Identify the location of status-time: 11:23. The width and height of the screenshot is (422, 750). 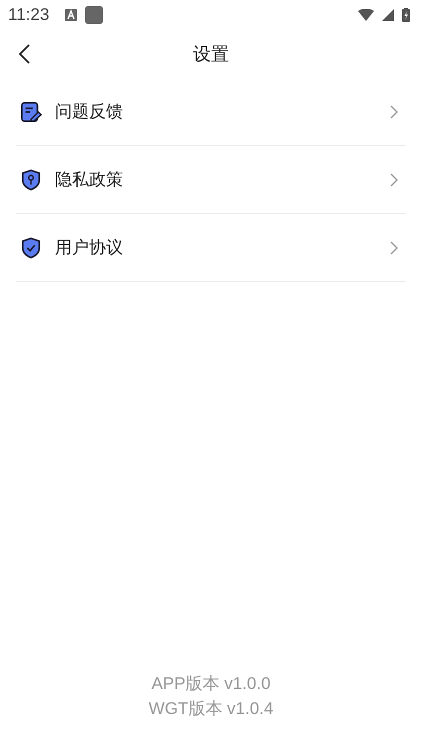
(29, 15).